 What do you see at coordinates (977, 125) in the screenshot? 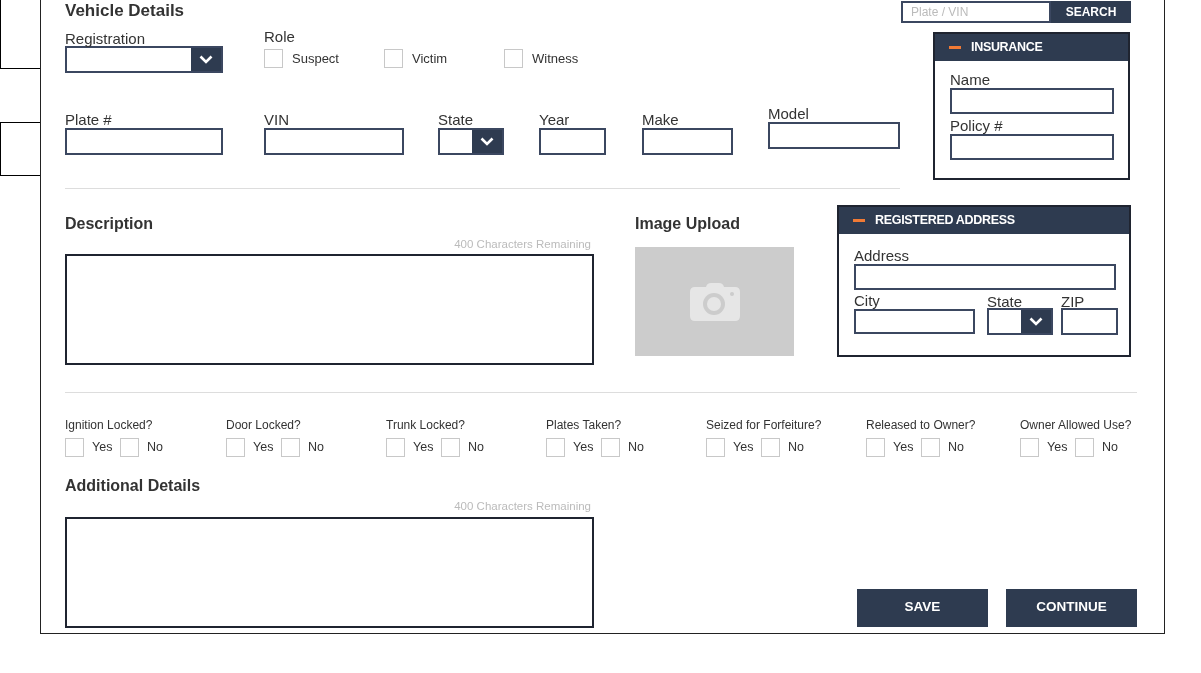
I see `field-label: Policy #` at bounding box center [977, 125].